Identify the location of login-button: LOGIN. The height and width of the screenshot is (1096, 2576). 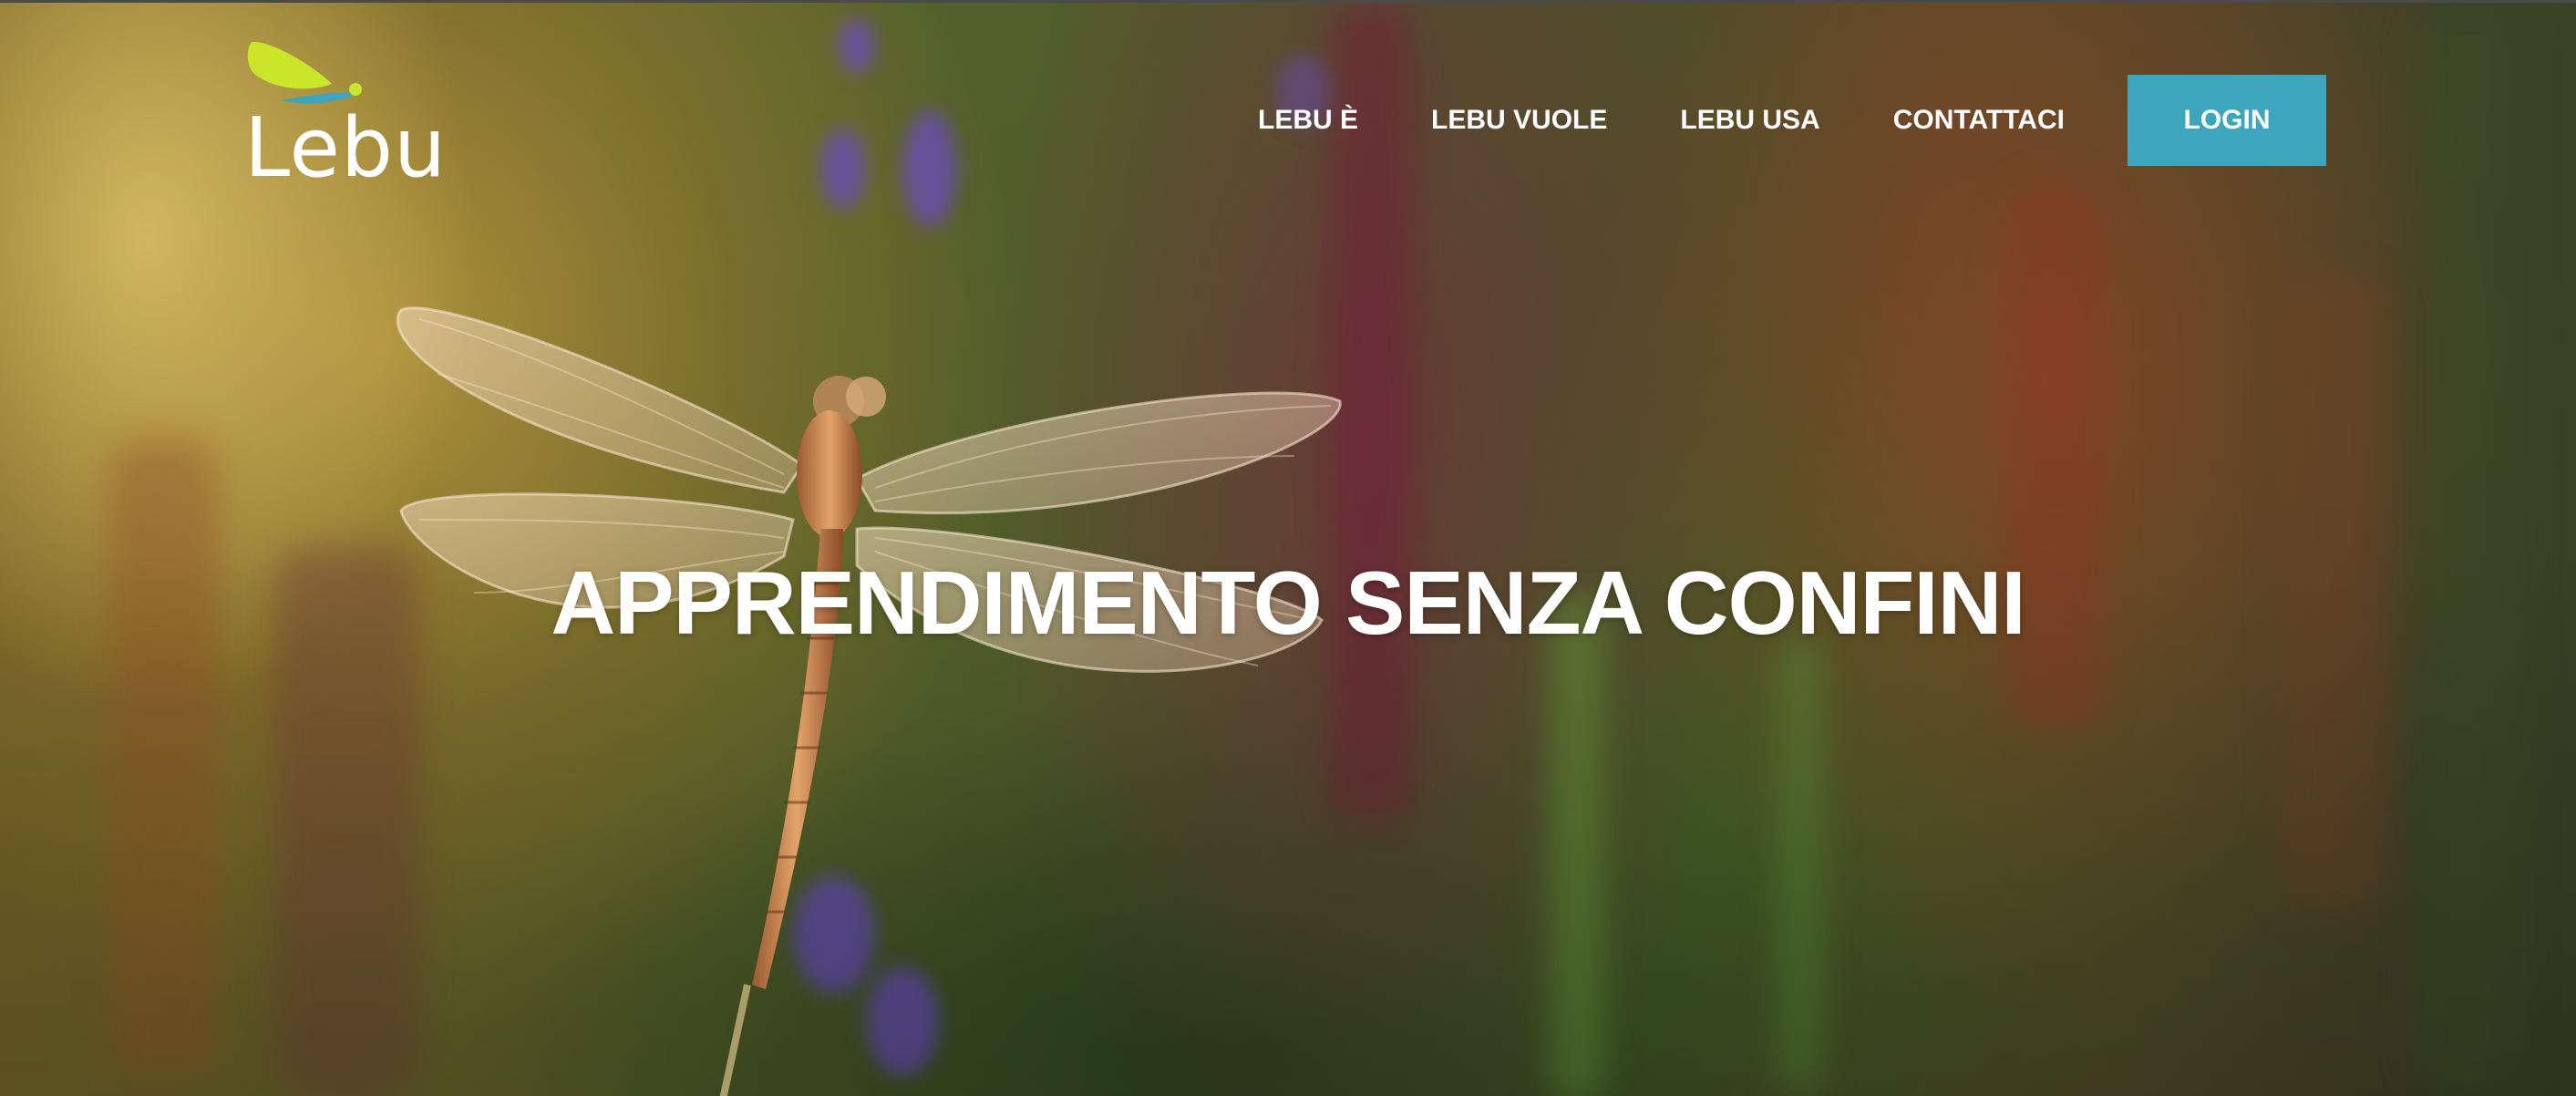
(2227, 121).